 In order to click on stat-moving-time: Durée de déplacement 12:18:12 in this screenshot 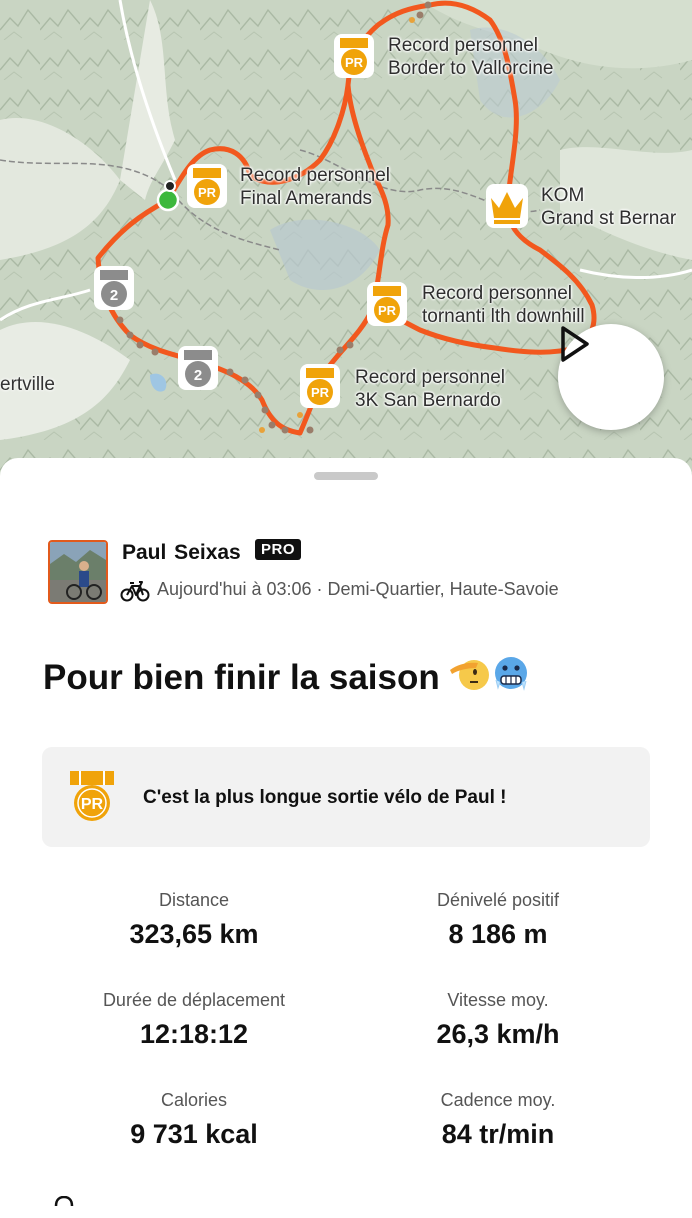, I will do `click(194, 1020)`.